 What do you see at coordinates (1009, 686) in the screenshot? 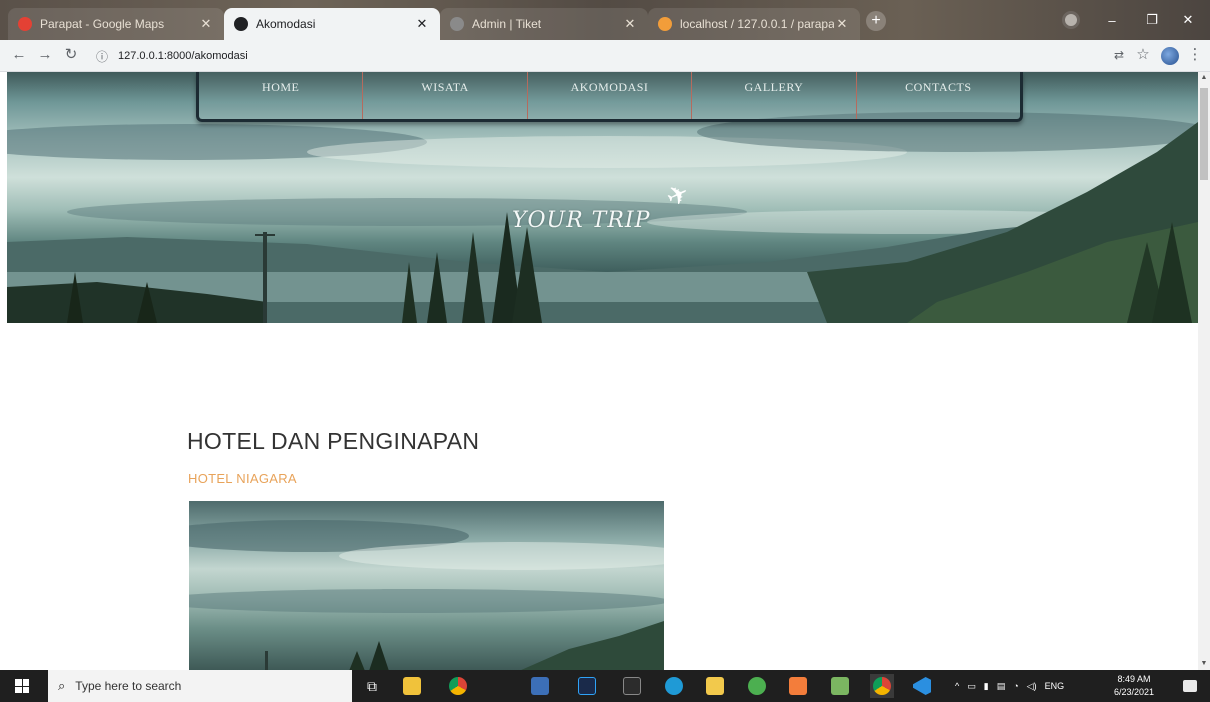
I see `system-tray: ^ ▭ ▮ ▤ ◔ ◁) ENG` at bounding box center [1009, 686].